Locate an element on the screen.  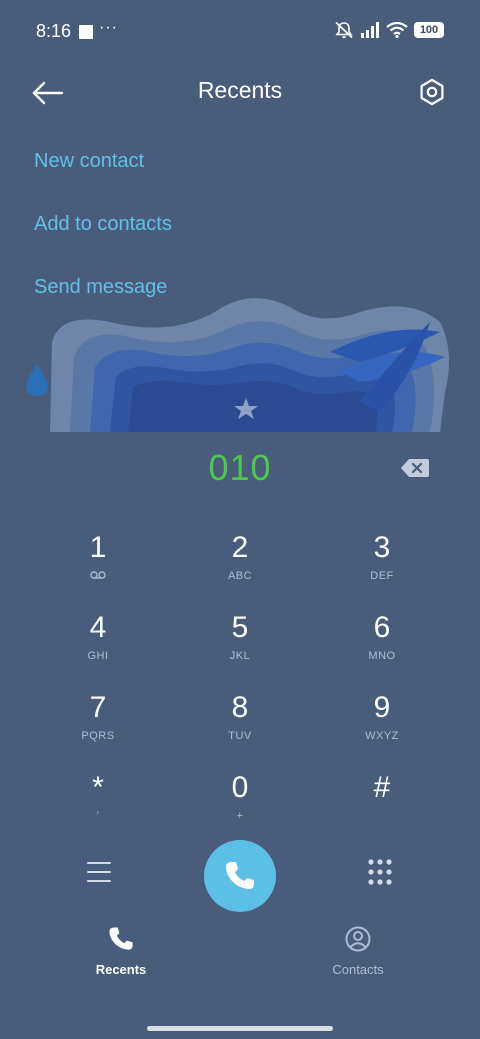
bottom-navigation: Recents Contacts is located at coordinates (240, 960).